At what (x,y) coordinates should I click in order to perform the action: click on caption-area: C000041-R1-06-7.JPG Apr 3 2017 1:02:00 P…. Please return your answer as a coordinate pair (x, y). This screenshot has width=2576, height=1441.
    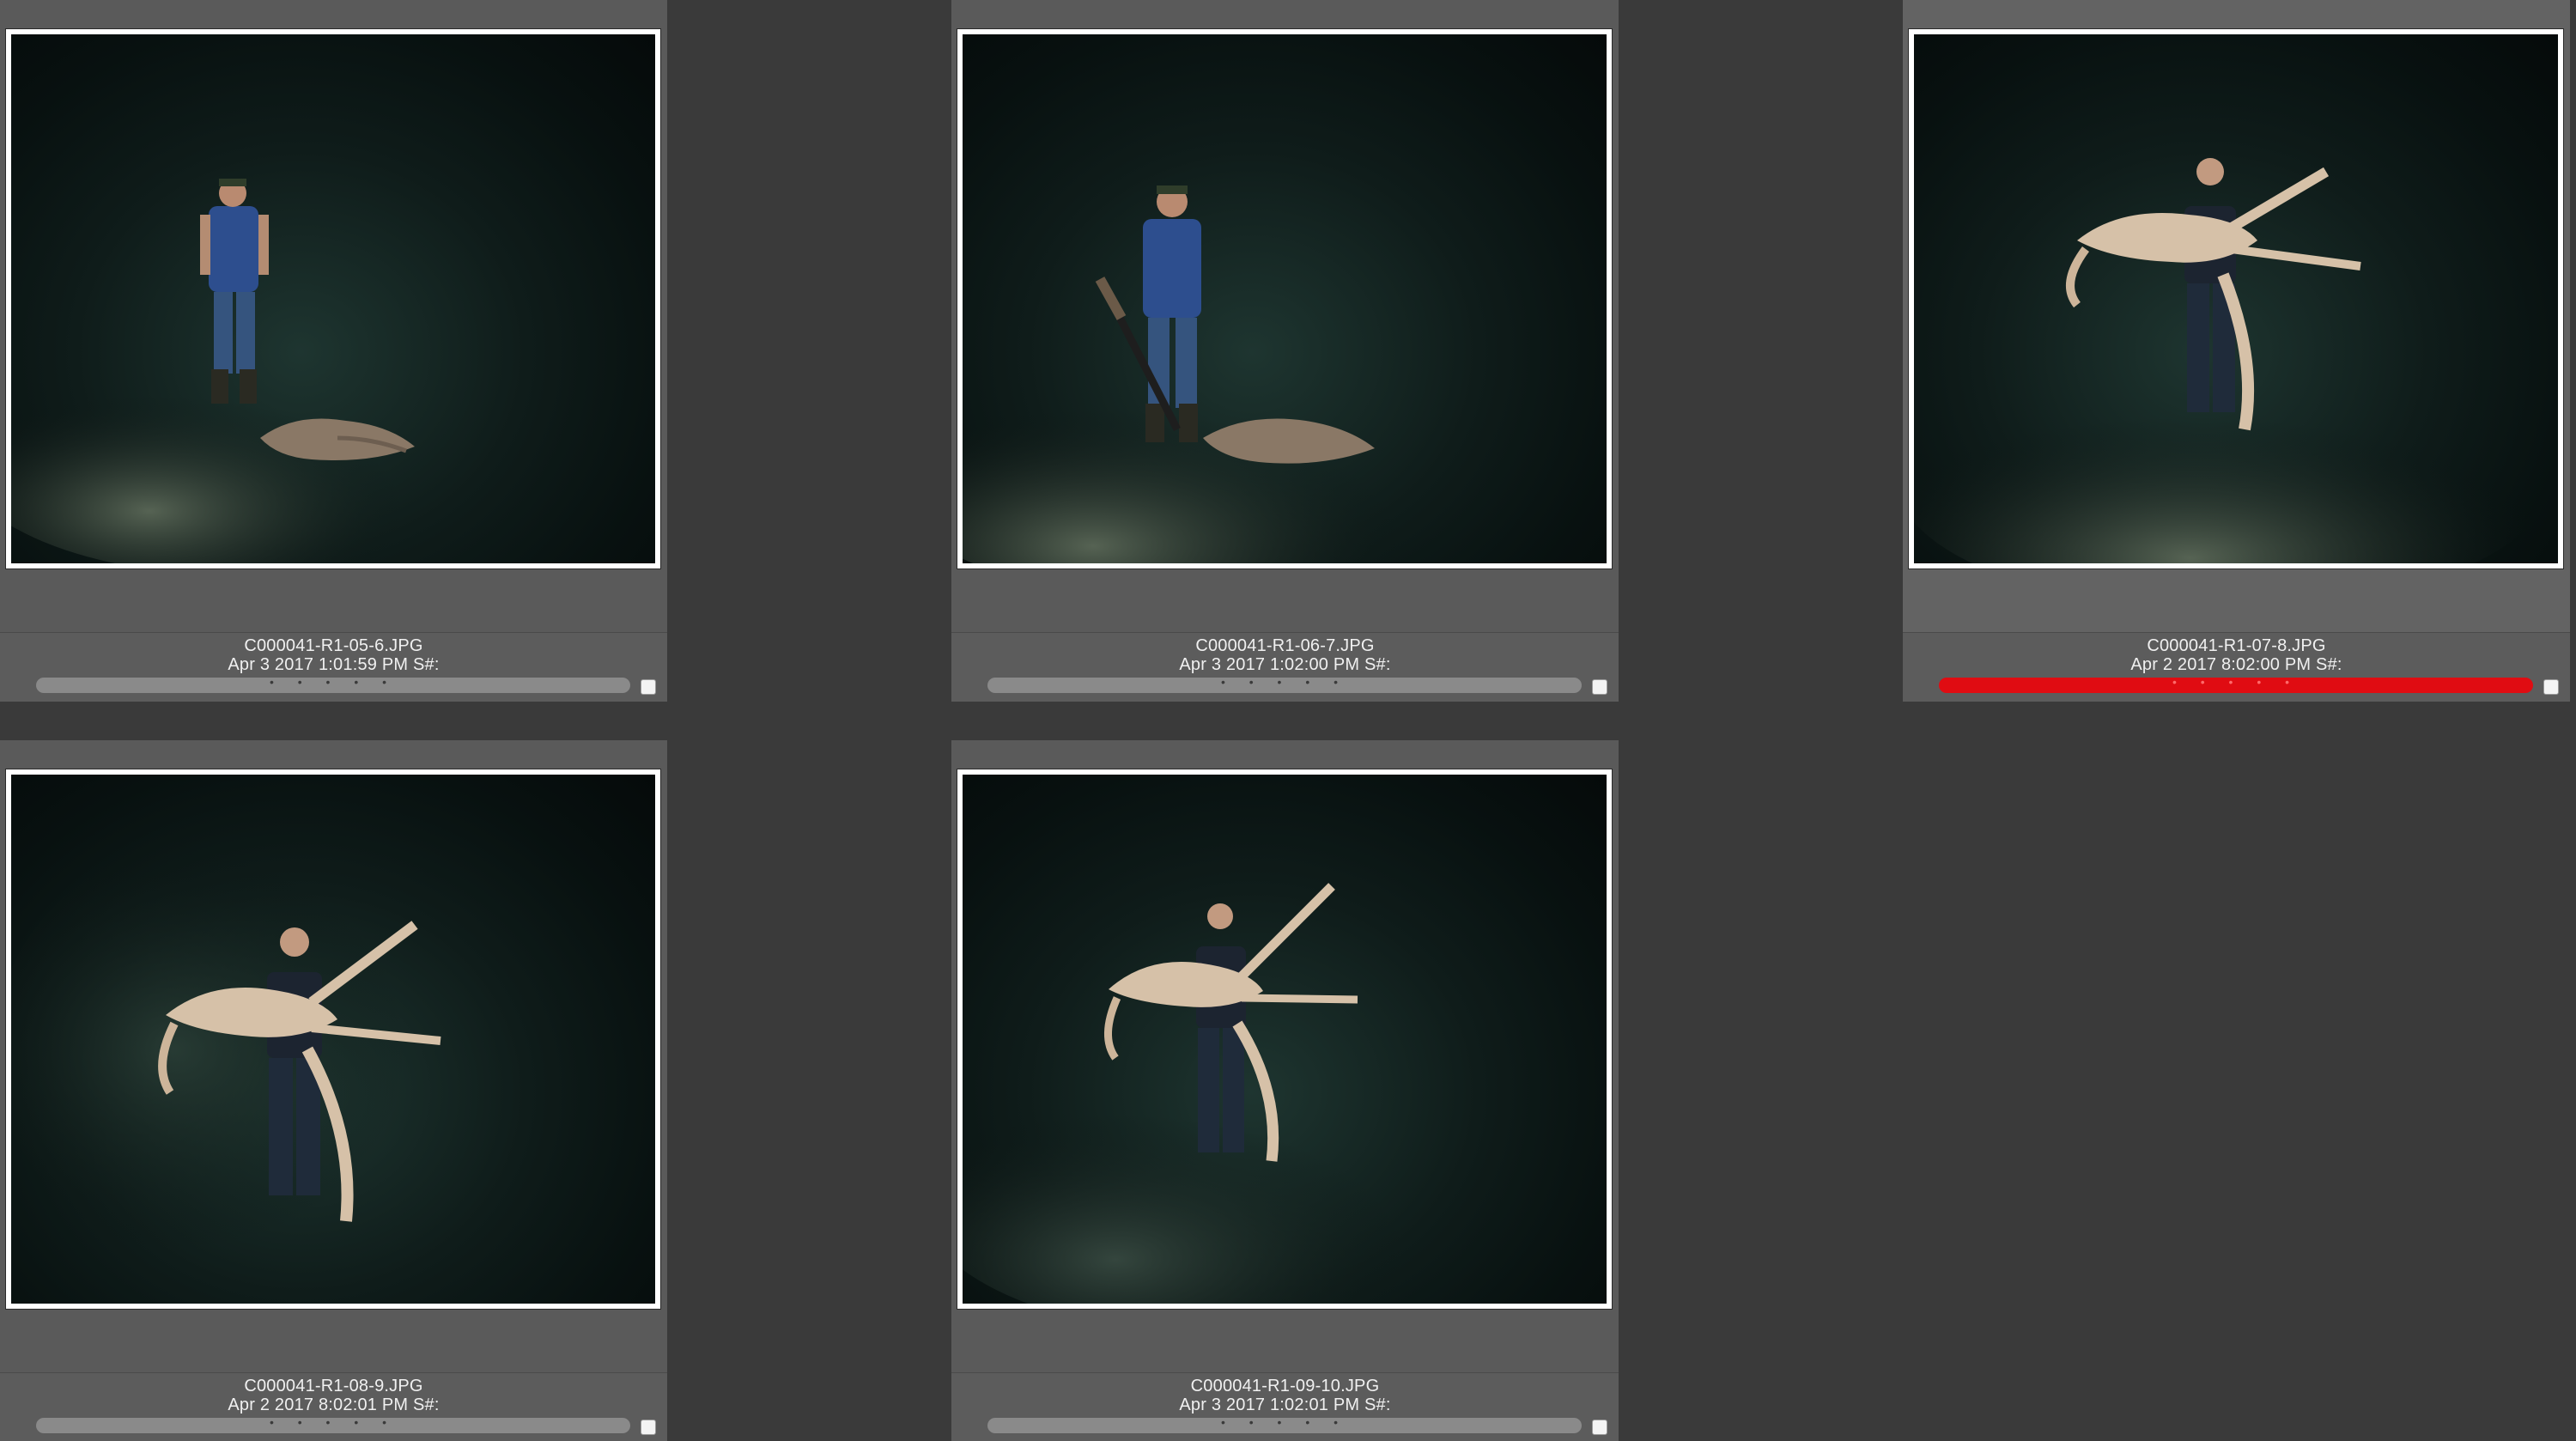
    Looking at the image, I should click on (1285, 667).